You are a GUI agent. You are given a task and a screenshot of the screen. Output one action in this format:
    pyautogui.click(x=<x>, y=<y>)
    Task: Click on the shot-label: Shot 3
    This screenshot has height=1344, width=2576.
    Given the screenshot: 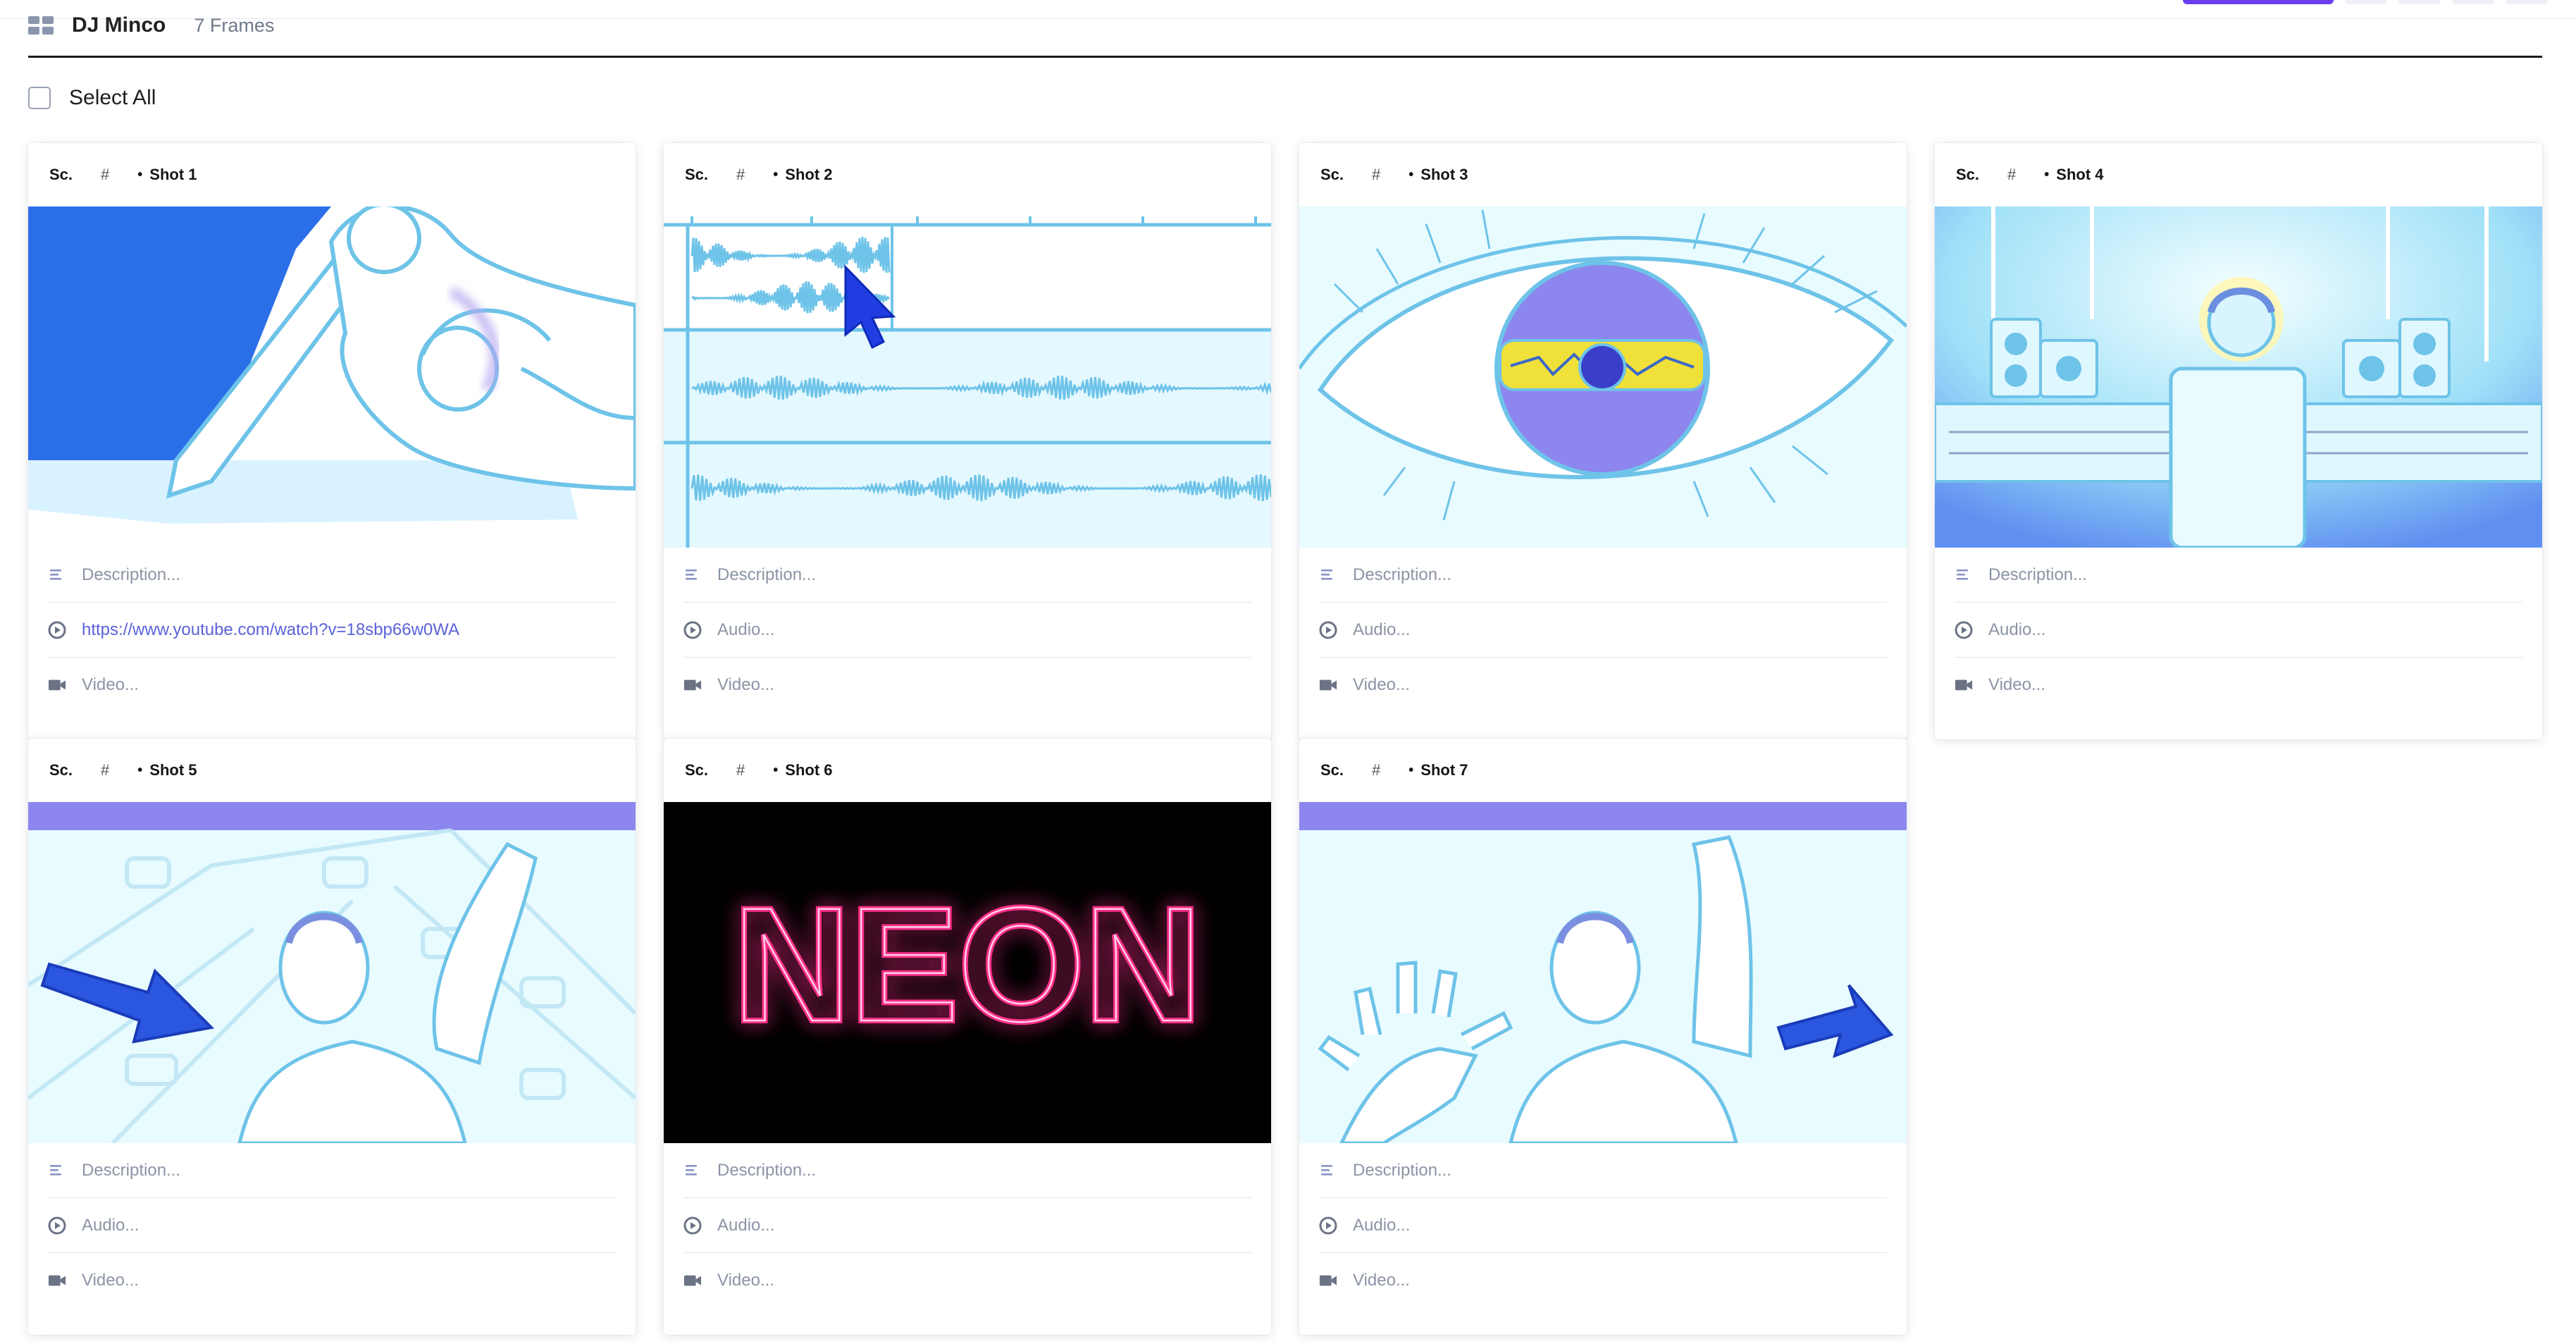 What is the action you would take?
    pyautogui.click(x=1444, y=175)
    